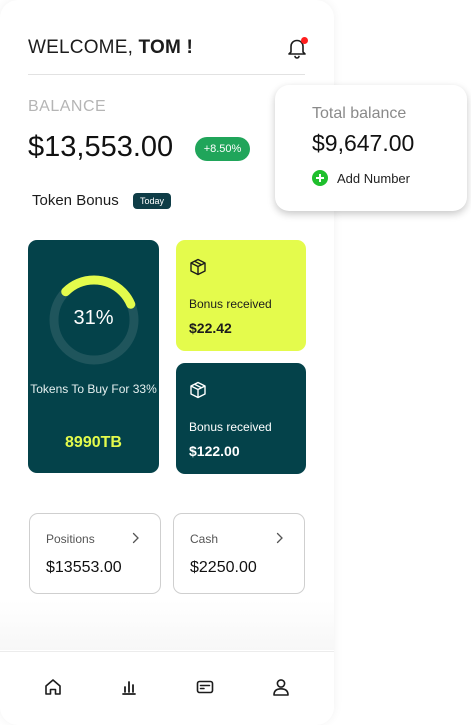 The width and height of the screenshot is (471, 725). Describe the element at coordinates (166, 74) in the screenshot. I see `header-divider` at that location.